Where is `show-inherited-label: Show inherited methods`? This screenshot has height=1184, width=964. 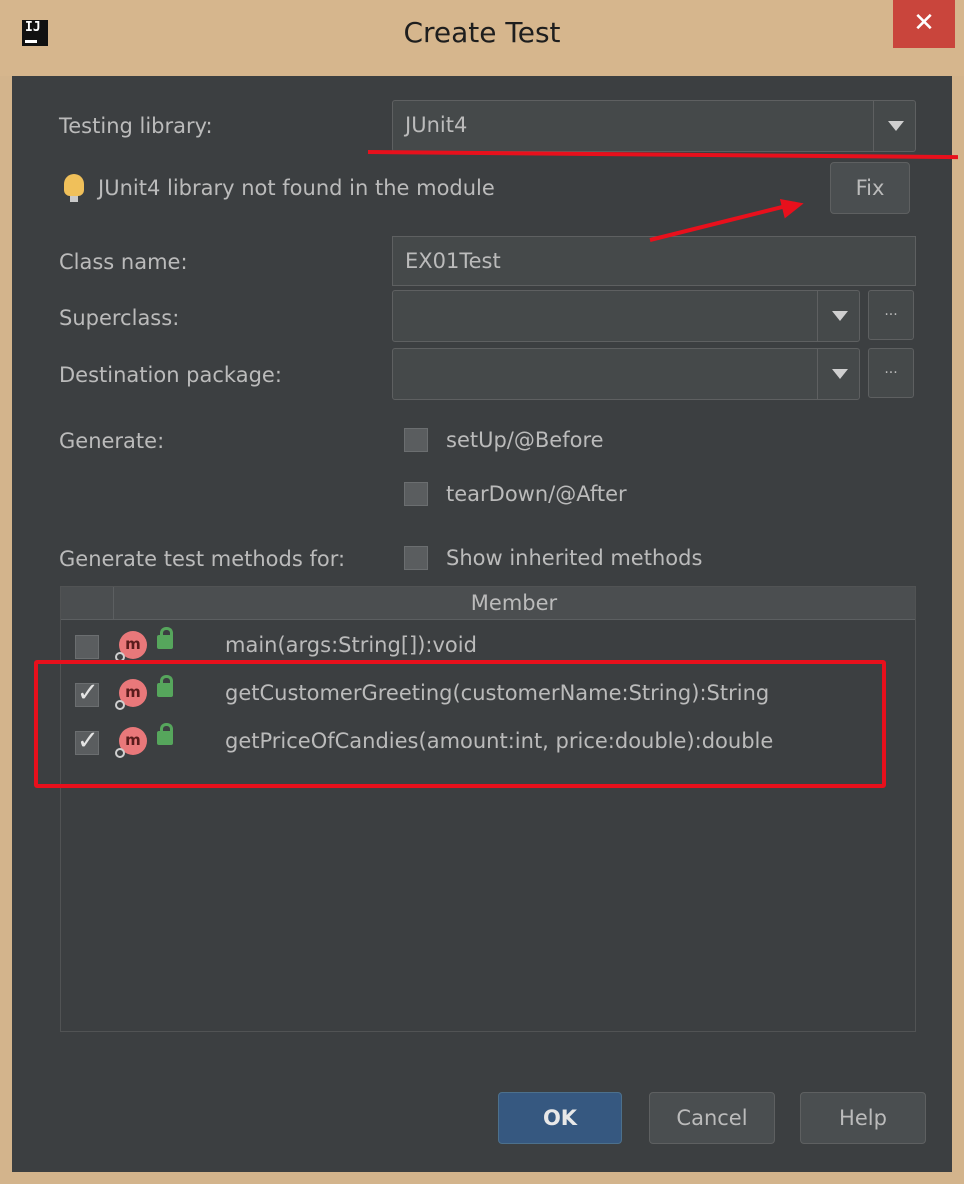 show-inherited-label: Show inherited methods is located at coordinates (574, 558).